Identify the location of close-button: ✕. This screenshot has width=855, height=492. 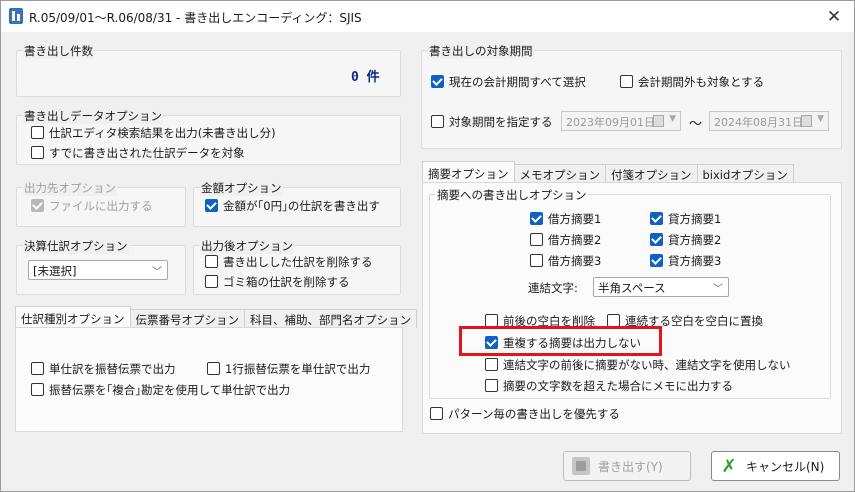
(834, 16).